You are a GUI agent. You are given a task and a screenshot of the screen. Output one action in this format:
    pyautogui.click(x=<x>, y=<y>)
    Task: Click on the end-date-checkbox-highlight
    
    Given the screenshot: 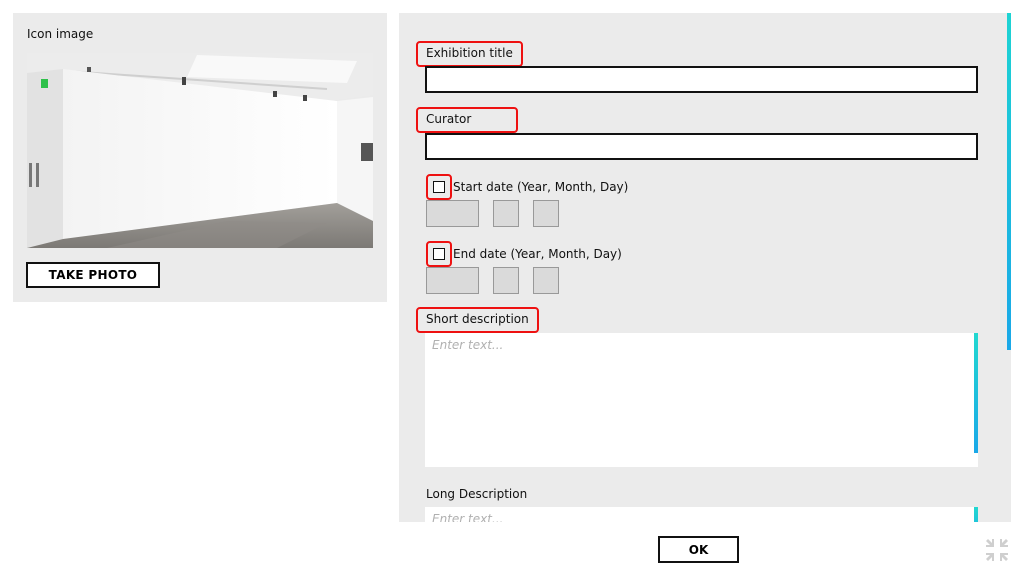 What is the action you would take?
    pyautogui.click(x=439, y=254)
    